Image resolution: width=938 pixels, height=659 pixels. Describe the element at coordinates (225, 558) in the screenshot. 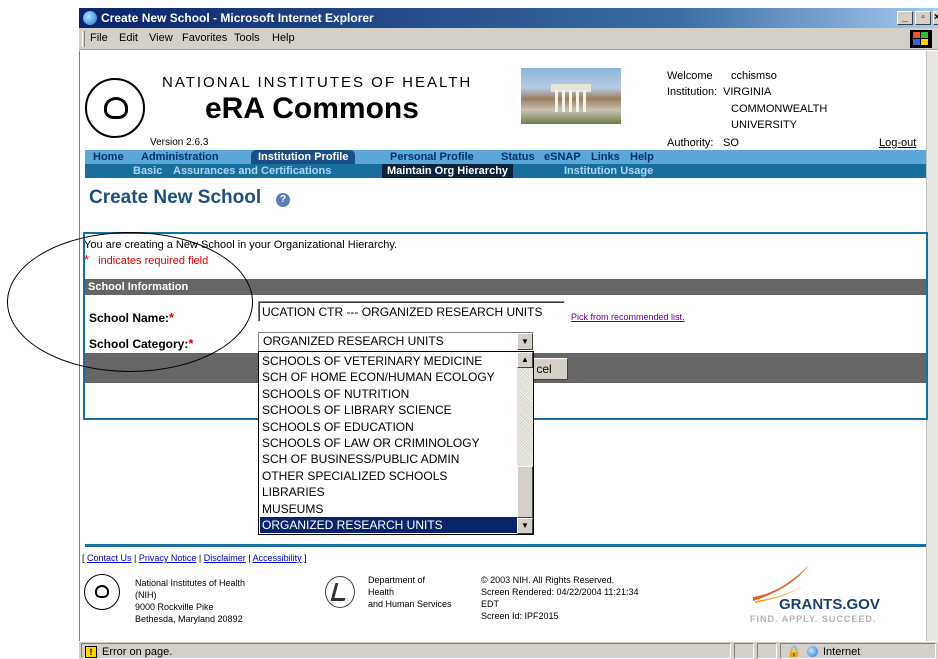

I see `disclaimer-link: Disclaimer` at that location.